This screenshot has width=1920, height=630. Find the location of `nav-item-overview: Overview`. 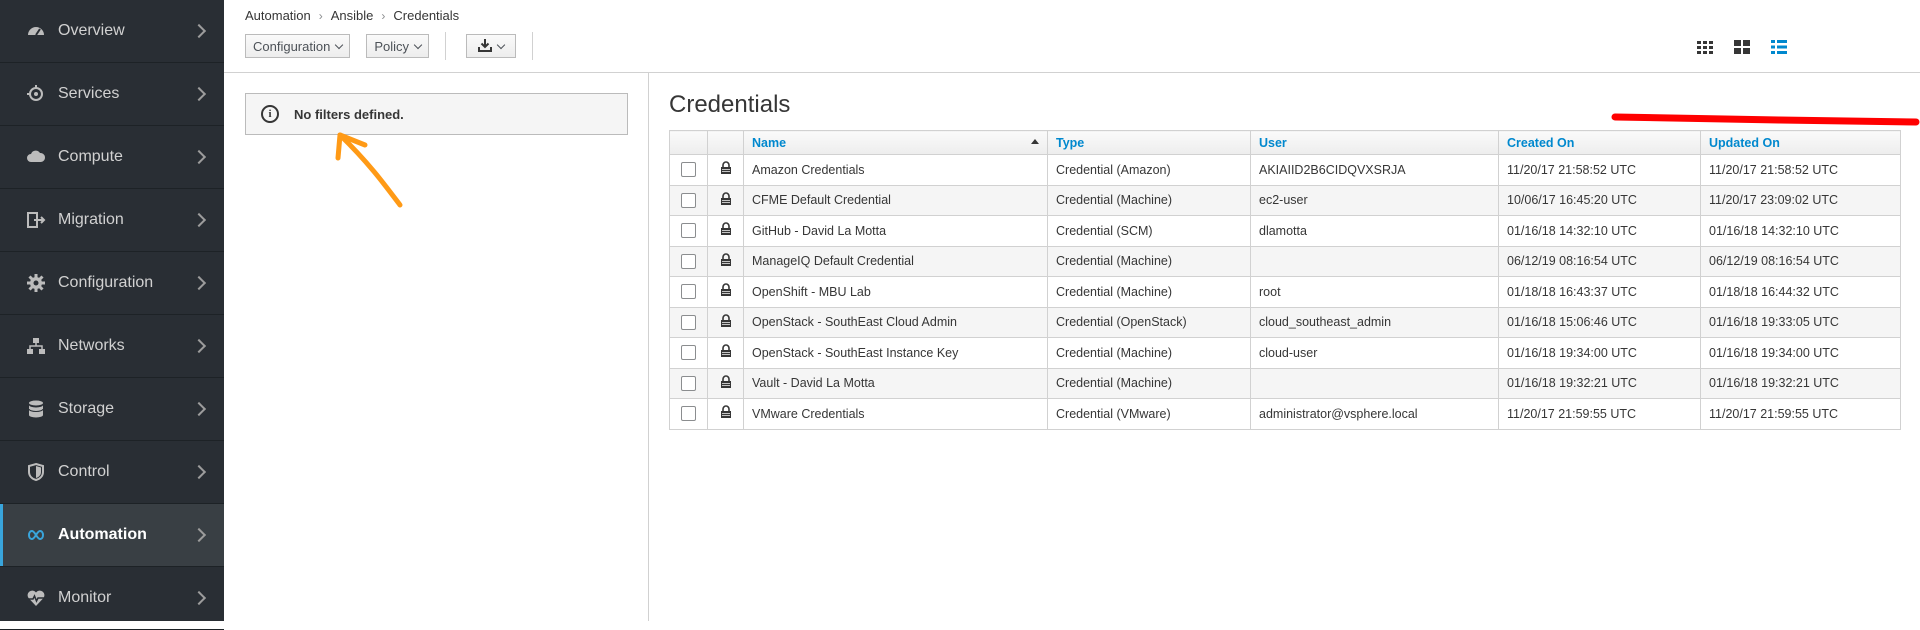

nav-item-overview: Overview is located at coordinates (112, 31).